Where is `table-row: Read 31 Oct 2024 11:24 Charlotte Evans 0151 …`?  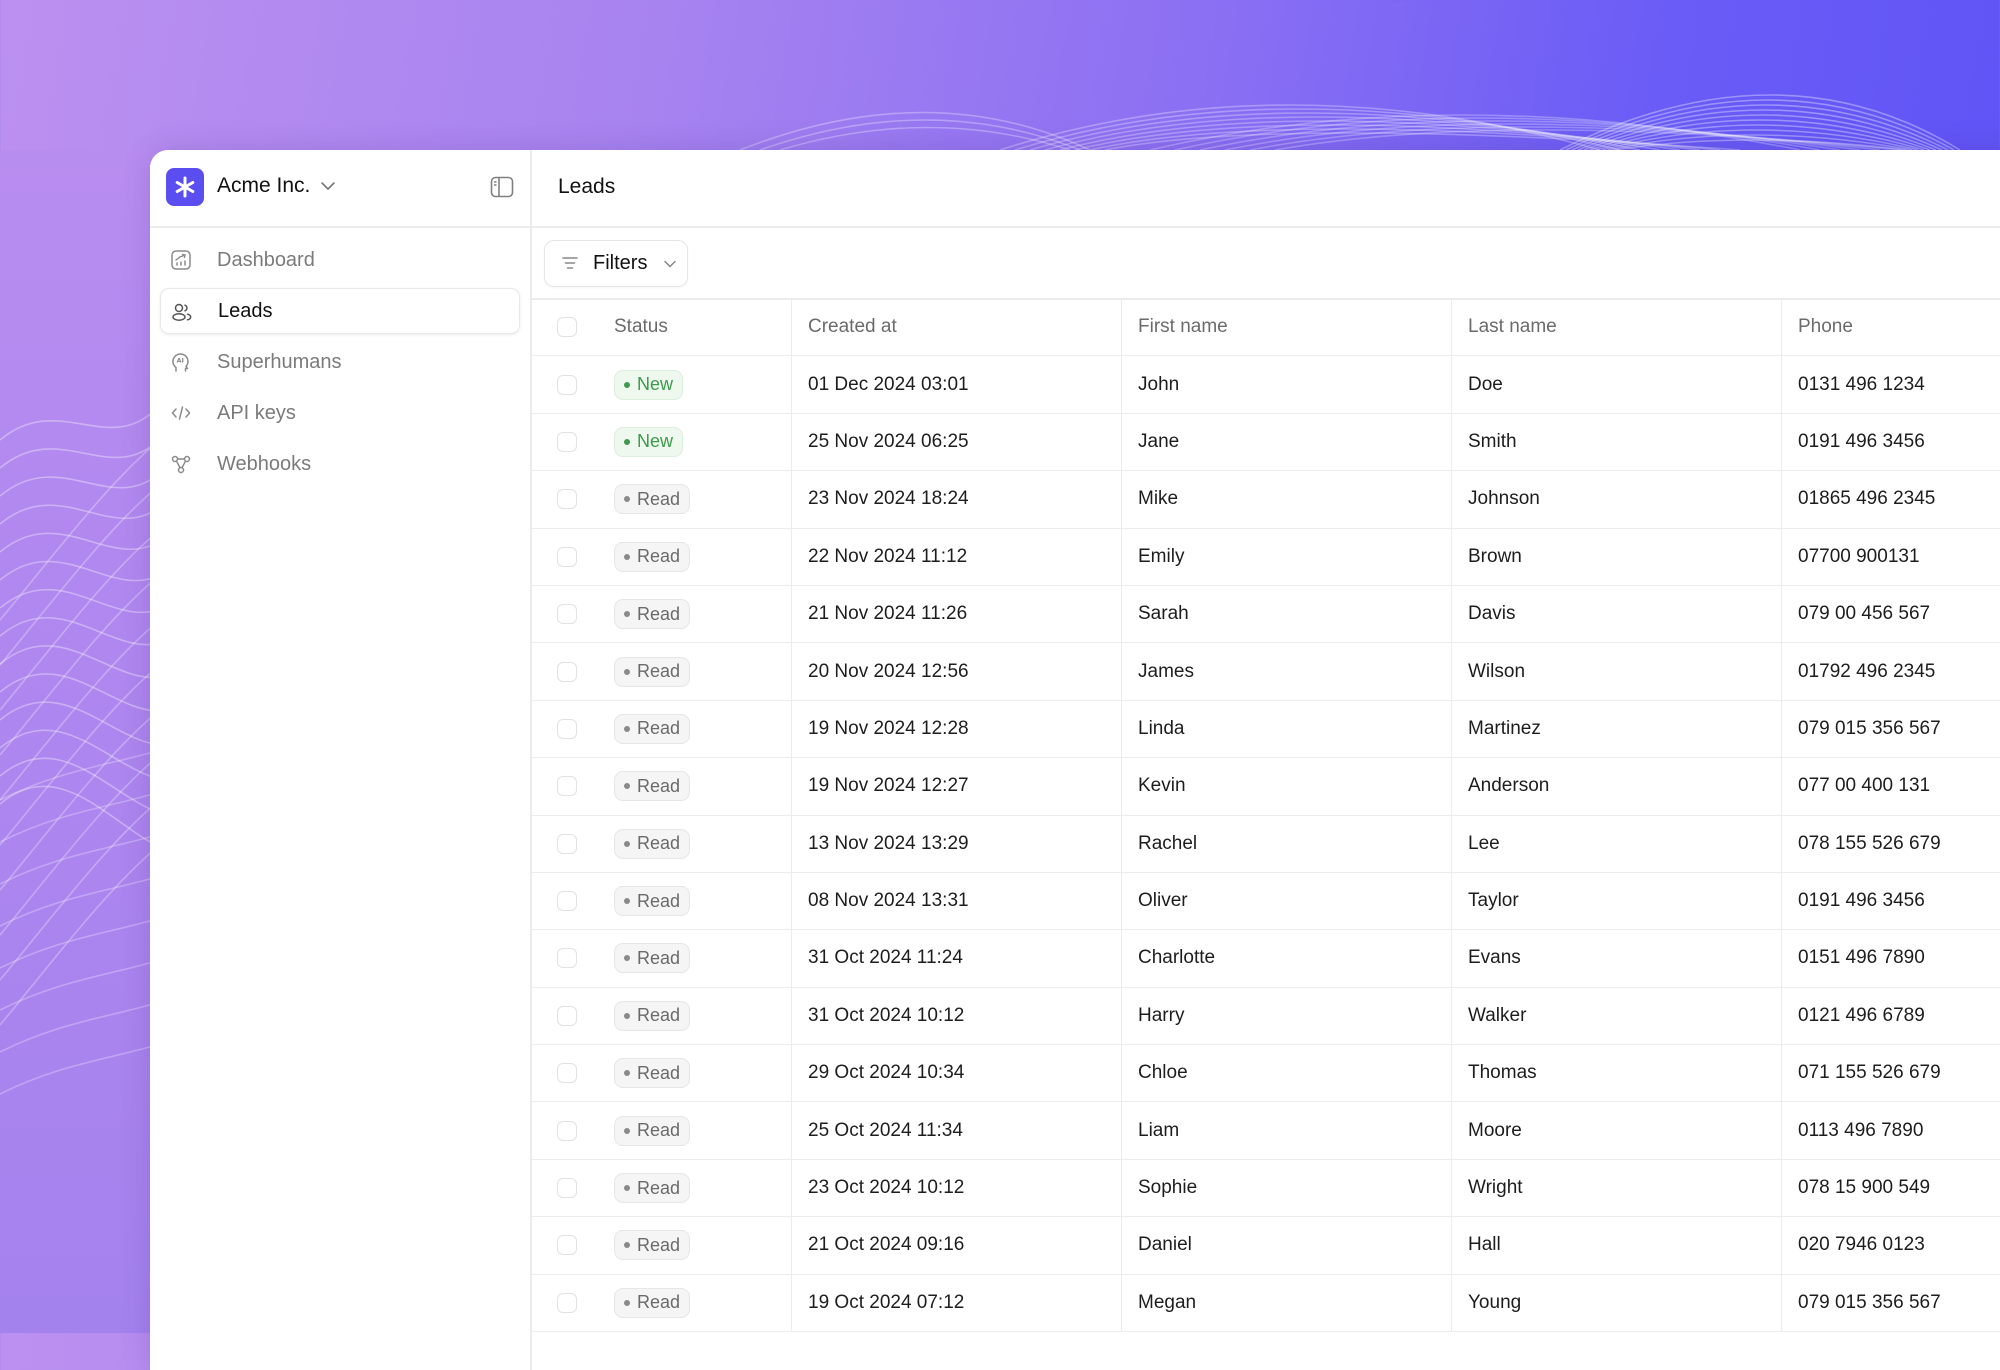
table-row: Read 31 Oct 2024 11:24 Charlotte Evans 0151 … is located at coordinates (1266, 959).